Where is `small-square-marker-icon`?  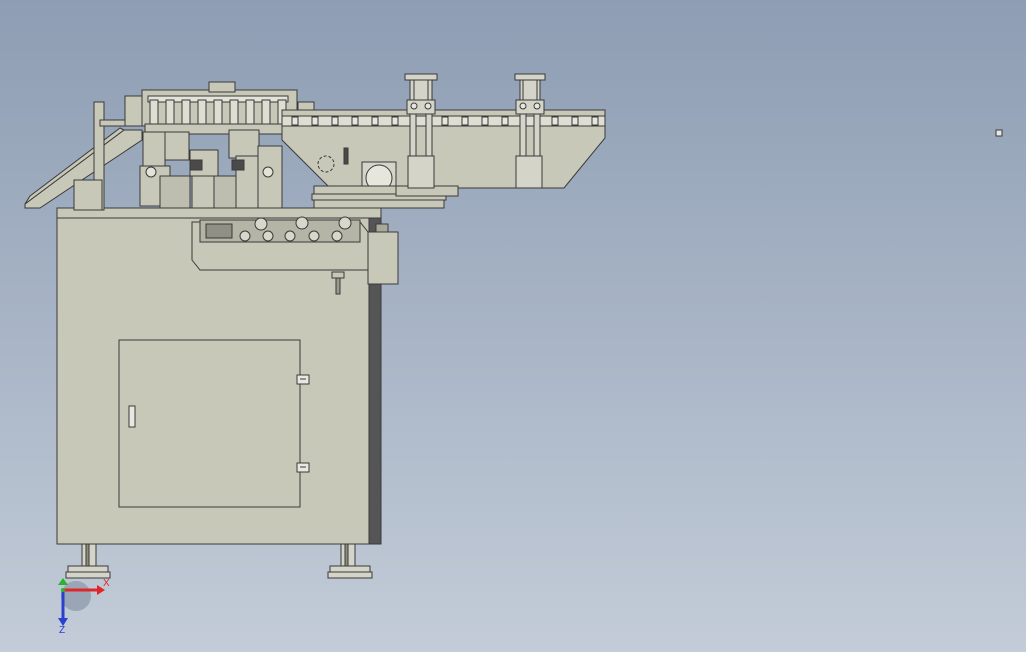 small-square-marker-icon is located at coordinates (999, 133).